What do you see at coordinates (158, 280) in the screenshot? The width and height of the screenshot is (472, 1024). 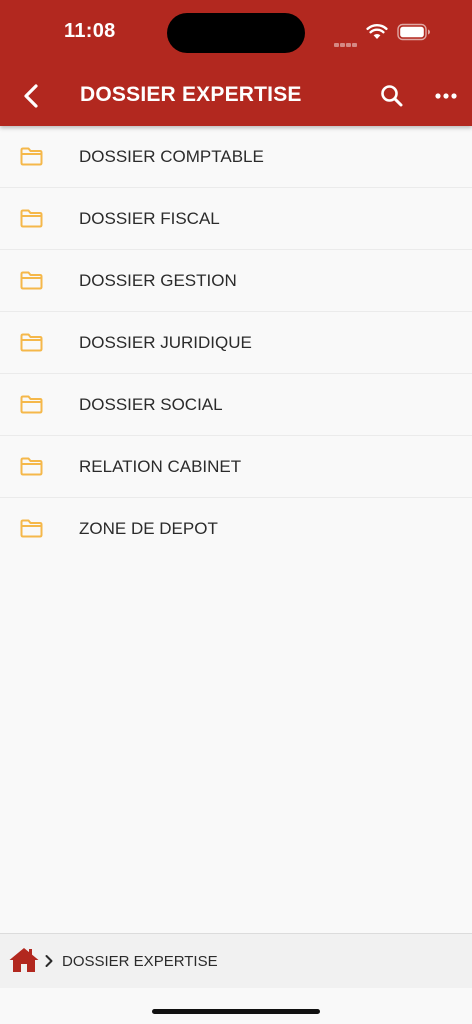 I see `folder-label: DOSSIER GESTION` at bounding box center [158, 280].